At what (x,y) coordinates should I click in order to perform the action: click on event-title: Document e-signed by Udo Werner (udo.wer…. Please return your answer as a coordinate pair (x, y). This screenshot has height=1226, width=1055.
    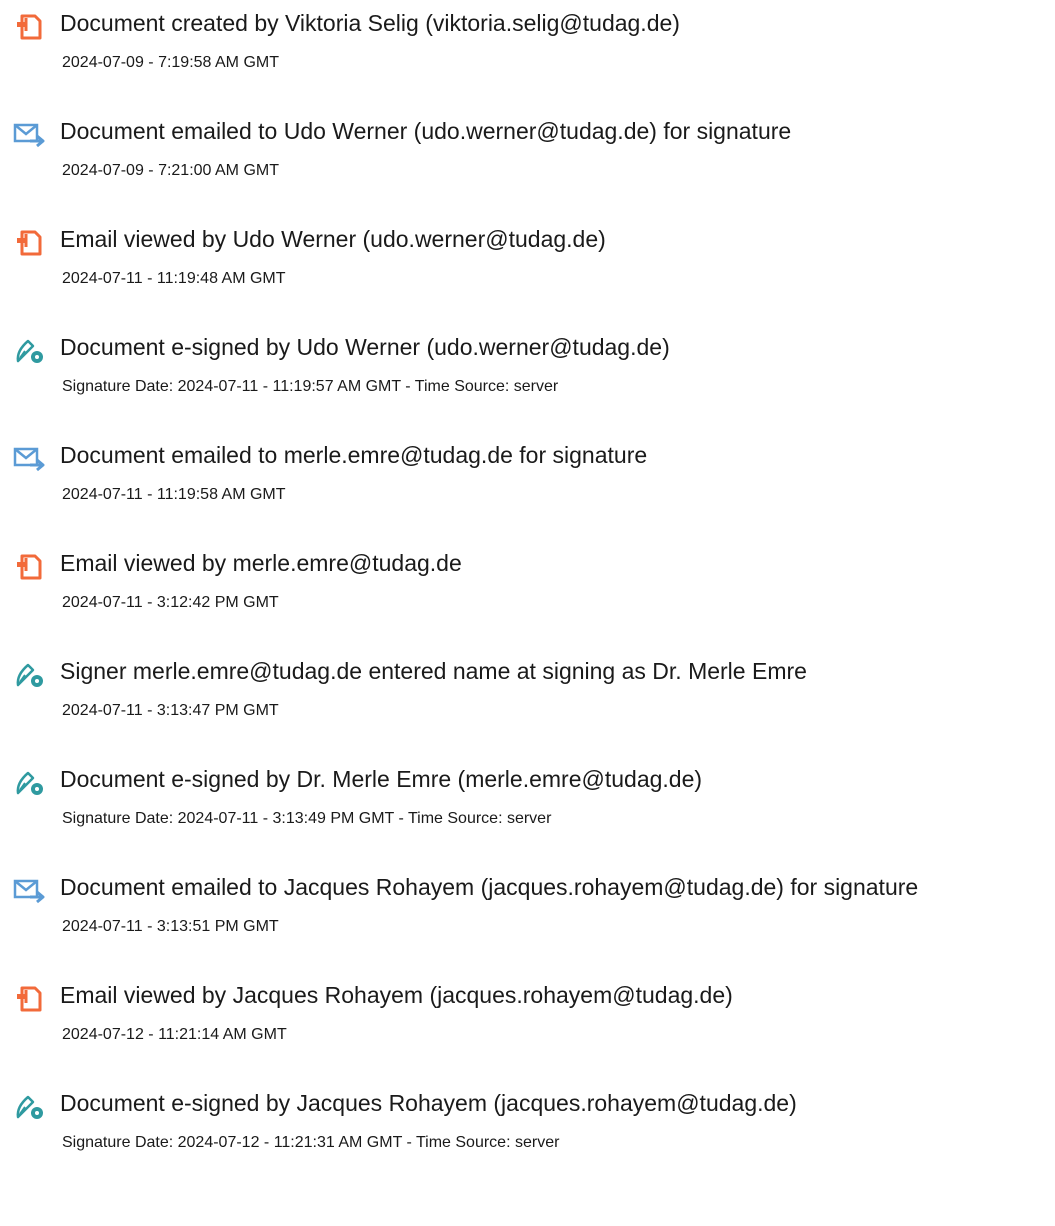
    Looking at the image, I should click on (365, 347).